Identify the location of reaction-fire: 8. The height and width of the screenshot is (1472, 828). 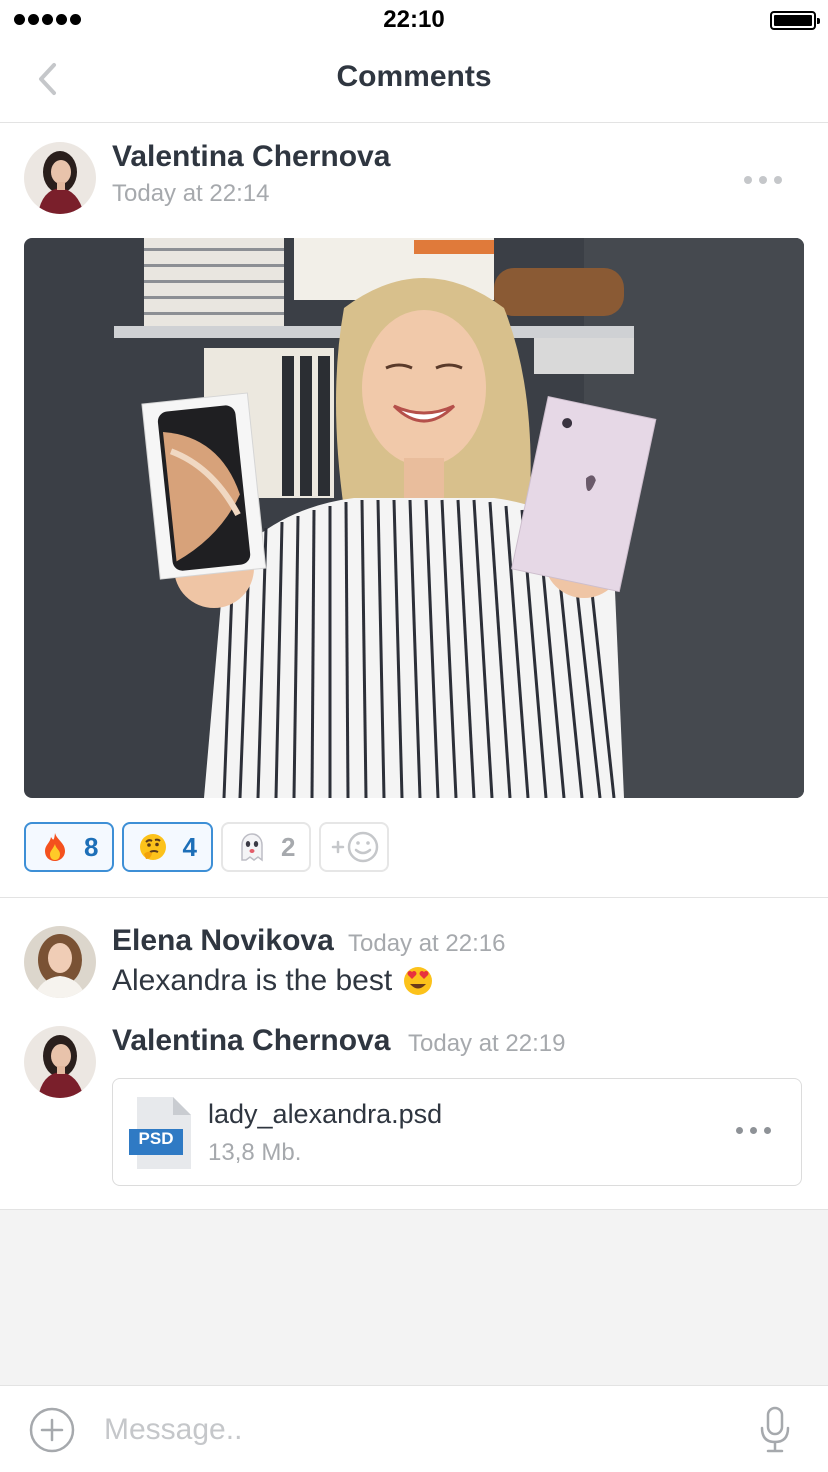
(69, 847).